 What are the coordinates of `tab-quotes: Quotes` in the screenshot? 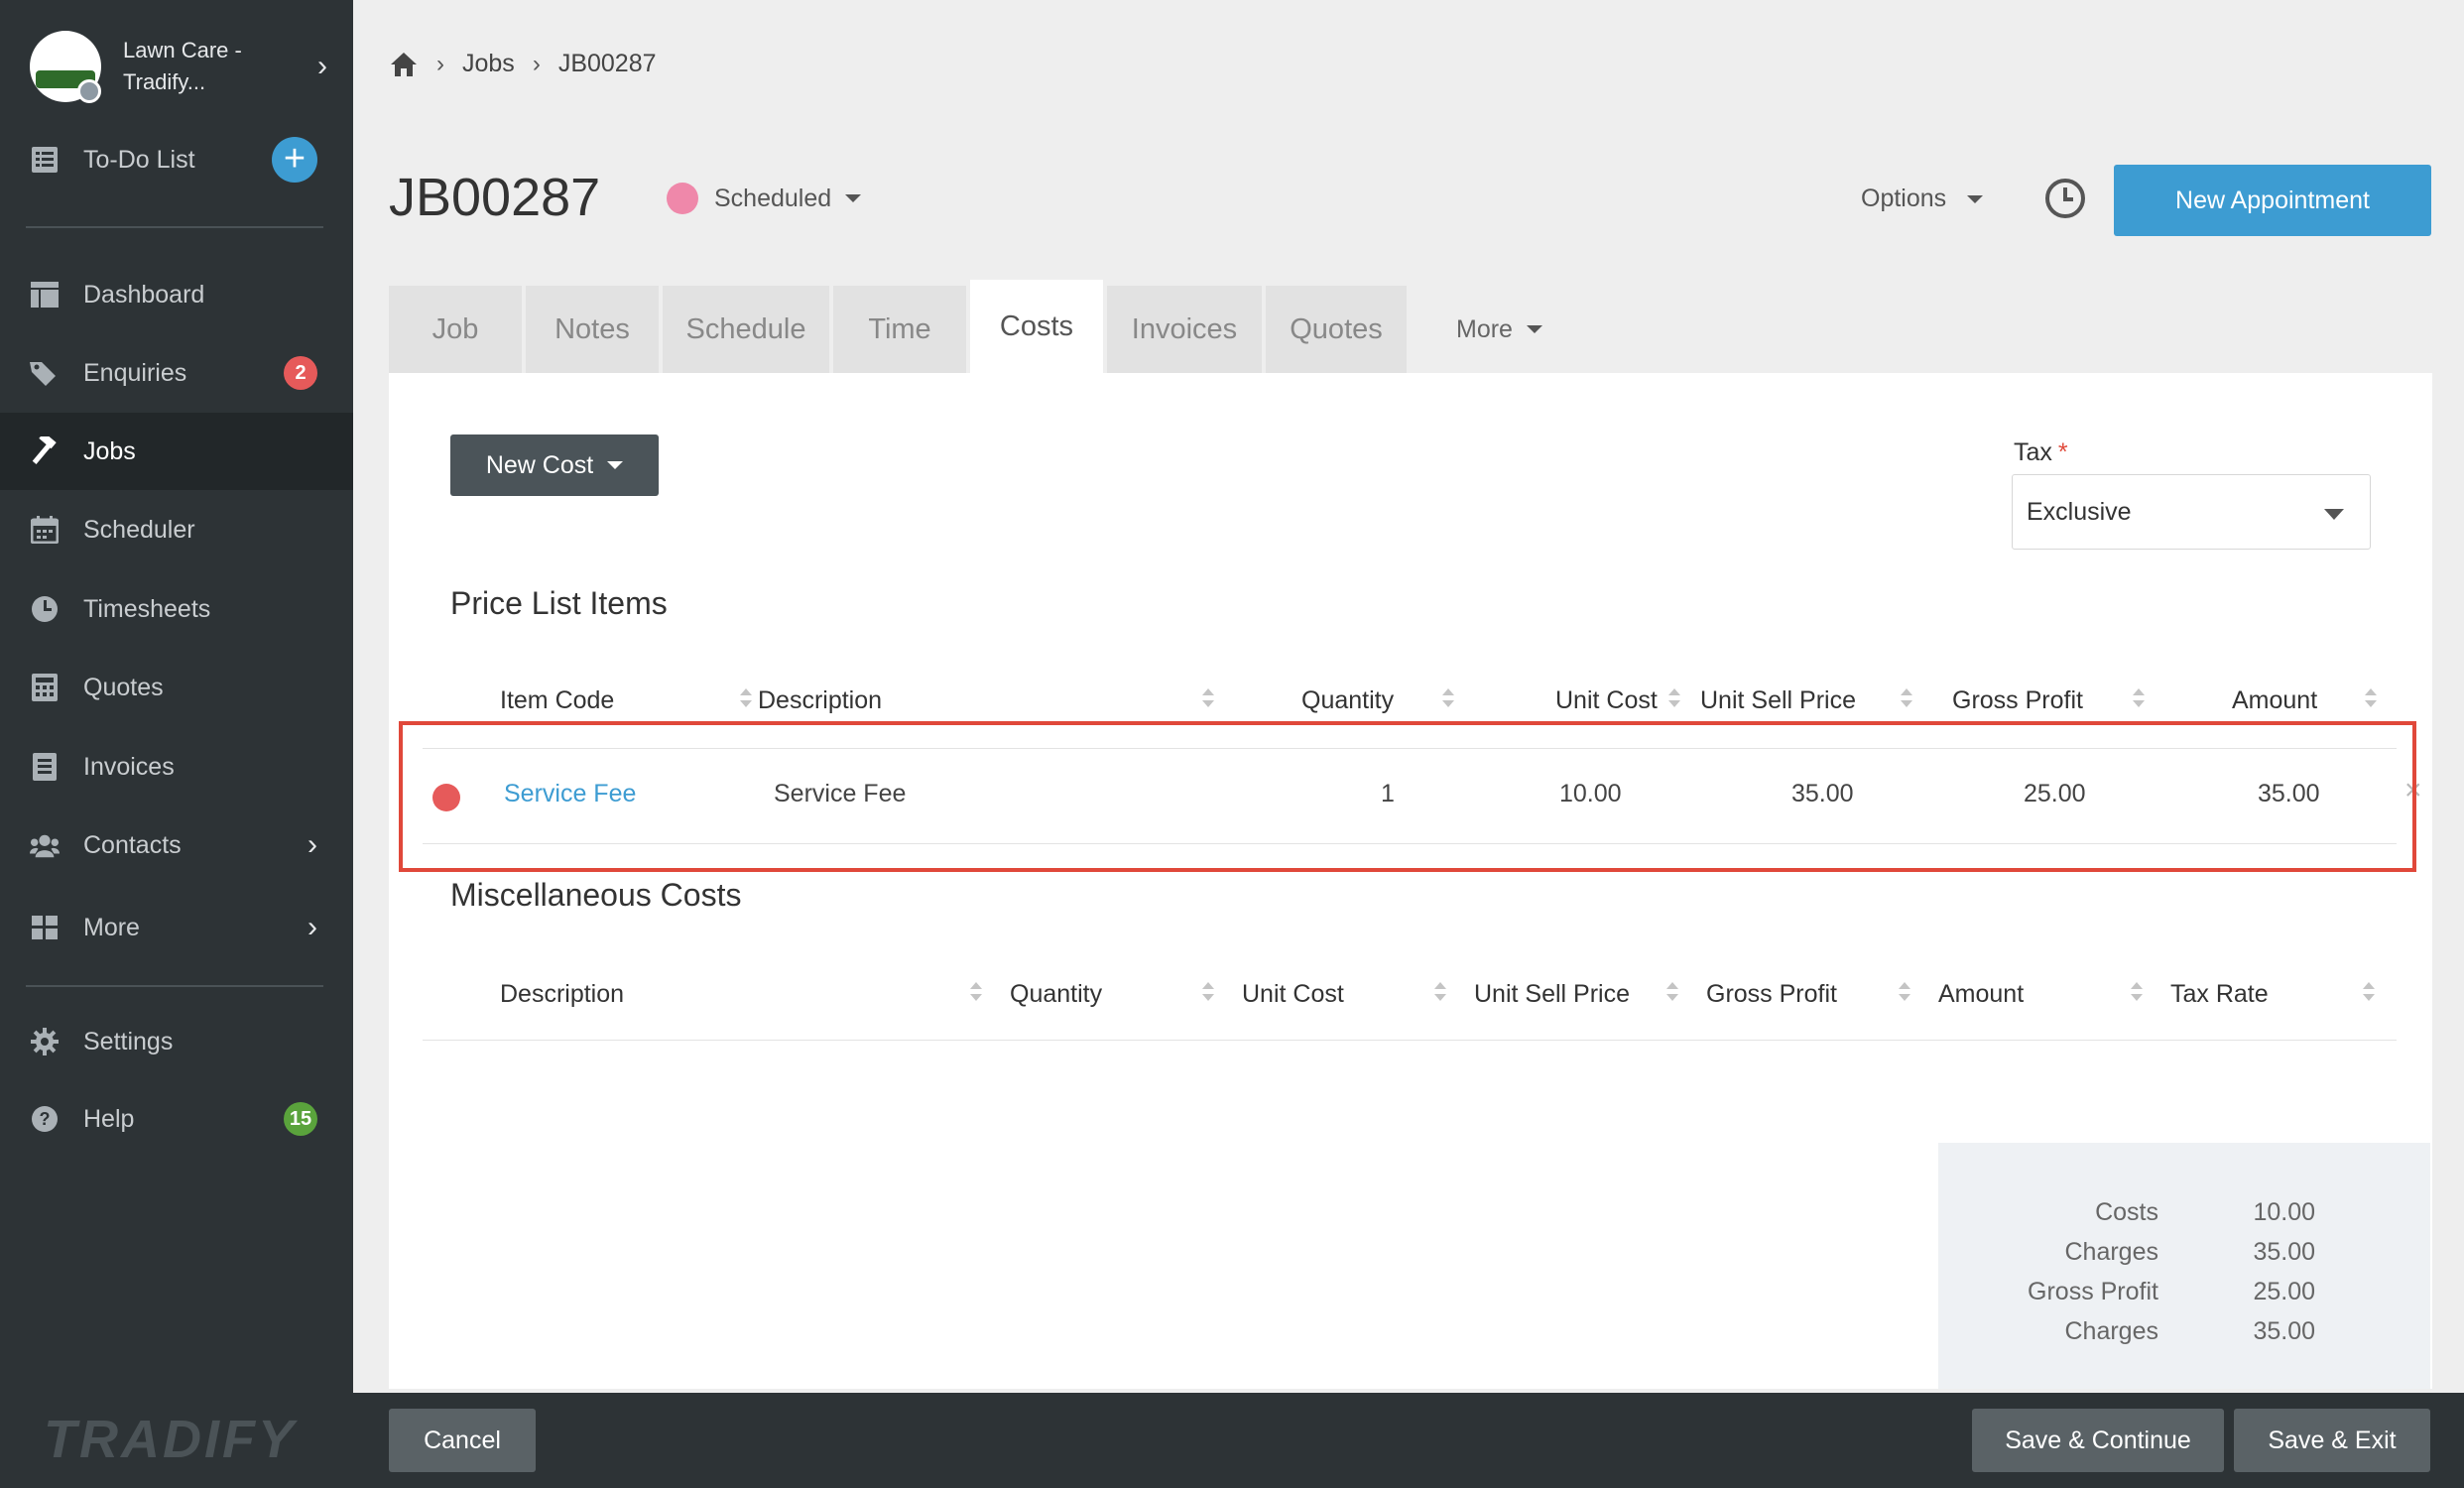 It's located at (1336, 329).